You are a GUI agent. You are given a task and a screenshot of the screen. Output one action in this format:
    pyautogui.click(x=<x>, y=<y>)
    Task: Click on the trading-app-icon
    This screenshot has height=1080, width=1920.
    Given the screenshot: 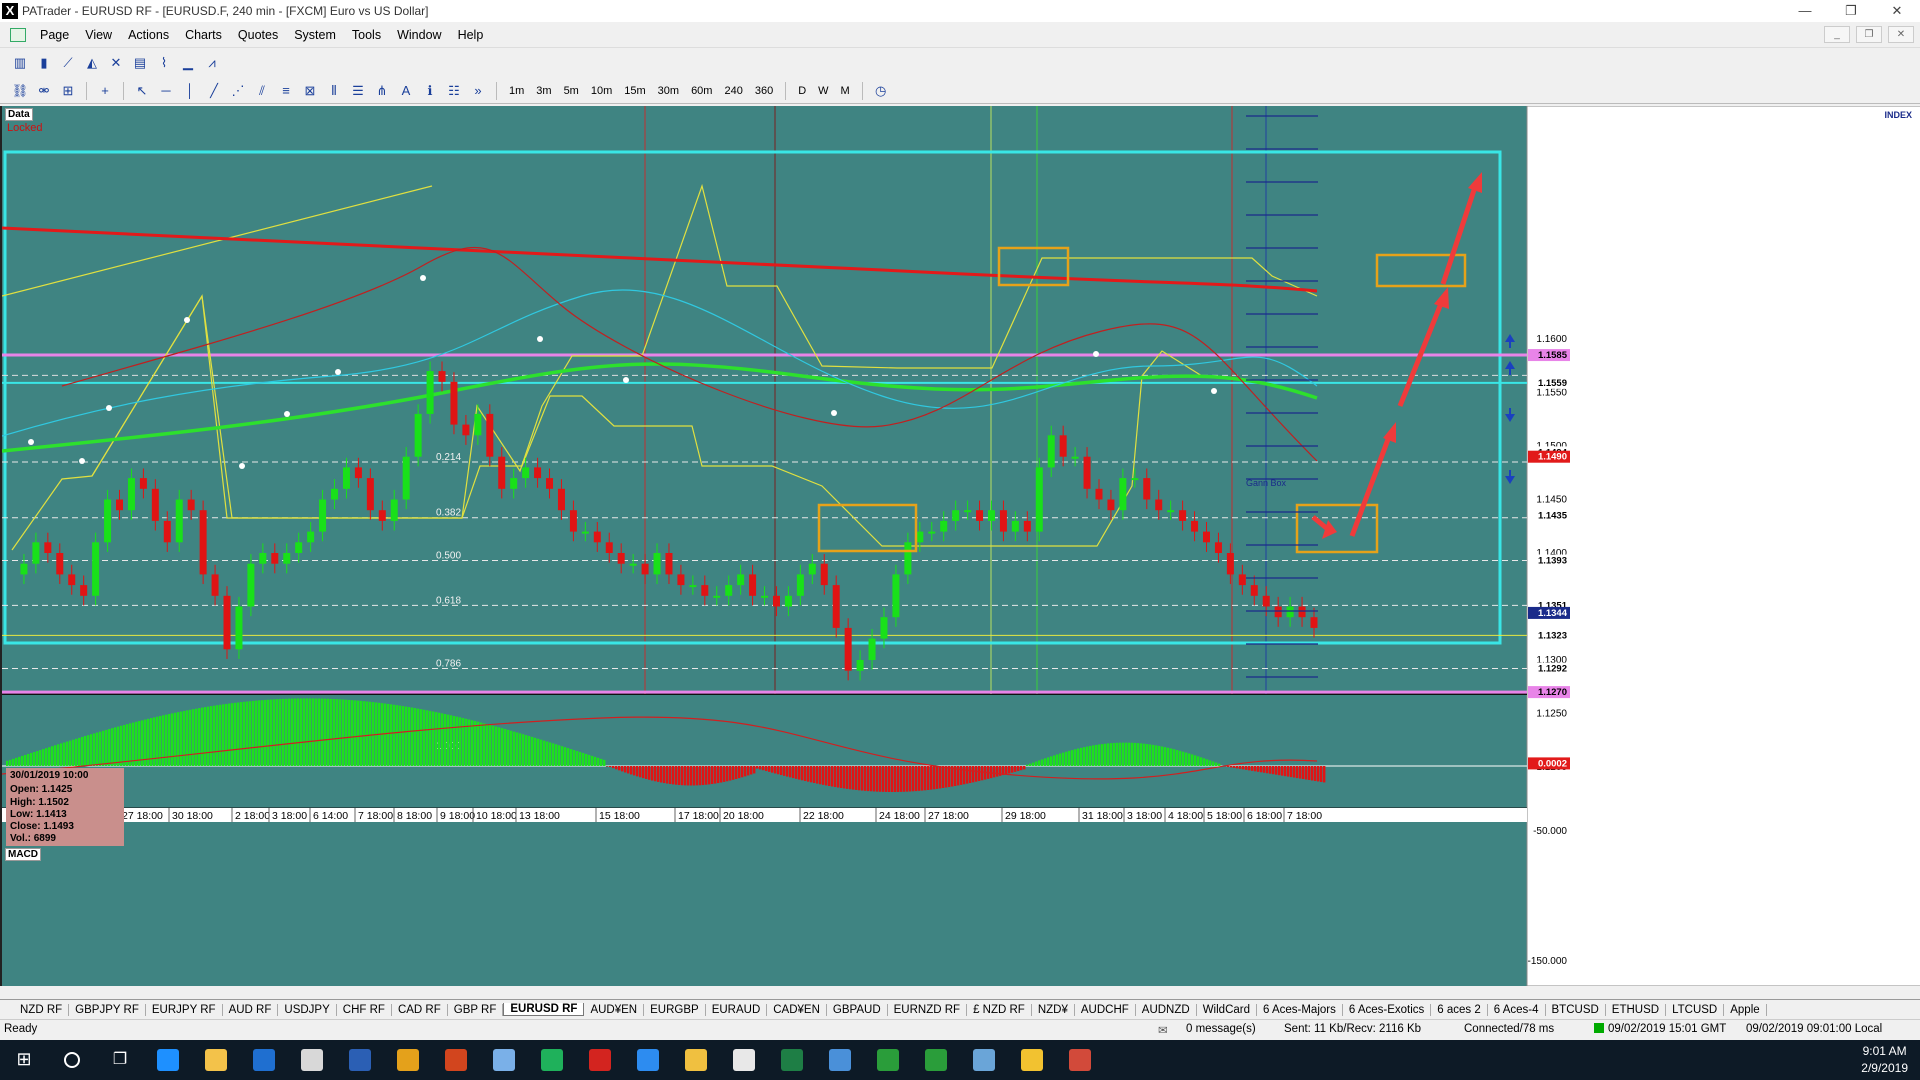 What is the action you would take?
    pyautogui.click(x=312, y=1060)
    